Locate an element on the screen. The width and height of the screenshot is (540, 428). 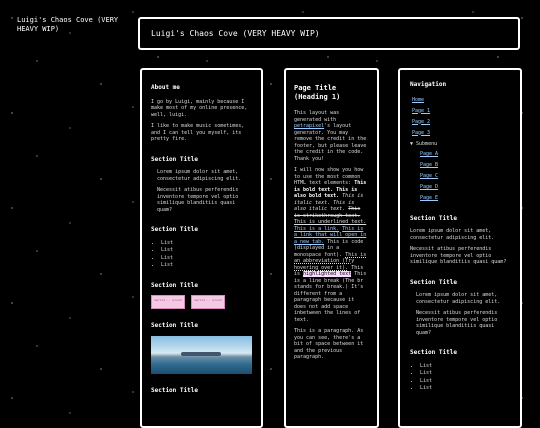
header-banner: Luigi's Chaos Cove (VERY HEAVY WIP) is located at coordinates (329, 33).